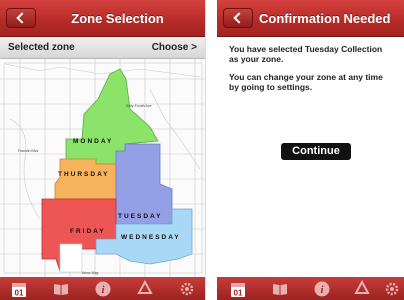  Describe the element at coordinates (84, 174) in the screenshot. I see `thursday-label: THURSDAY` at that location.